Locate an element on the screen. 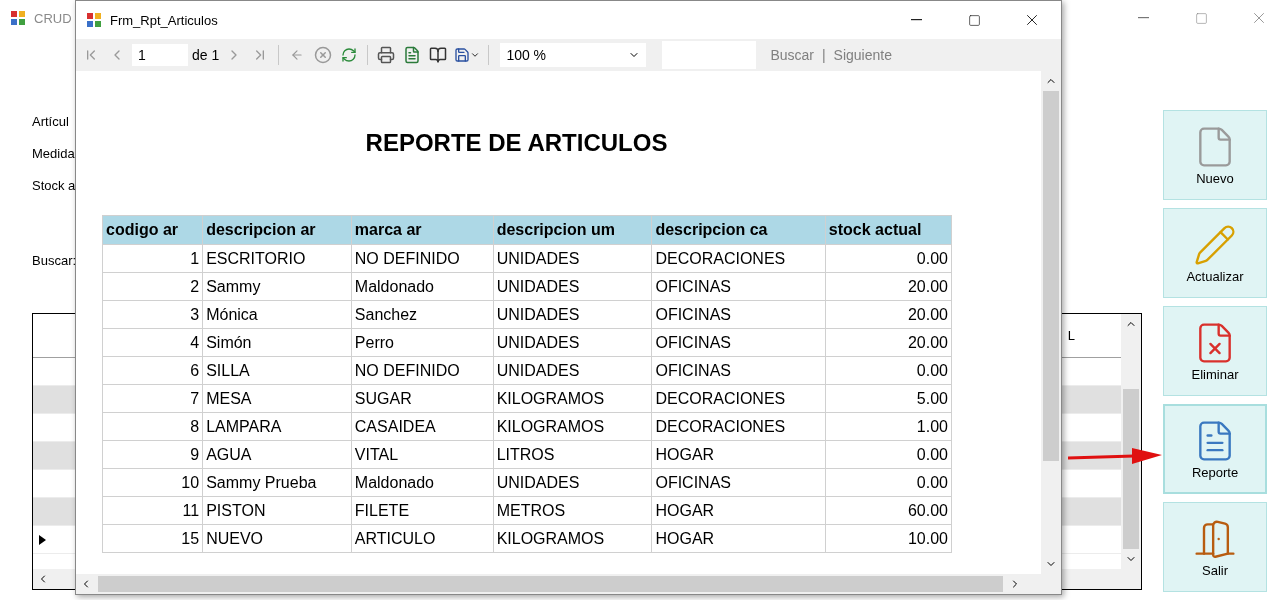 This screenshot has height=600, width=1288. table-cell: VITAL is located at coordinates (422, 454).